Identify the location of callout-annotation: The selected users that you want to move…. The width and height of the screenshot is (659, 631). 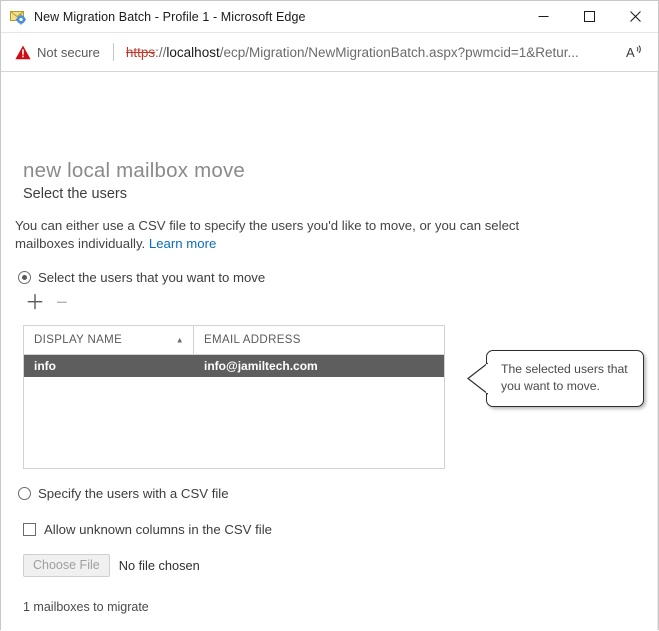
(555, 378).